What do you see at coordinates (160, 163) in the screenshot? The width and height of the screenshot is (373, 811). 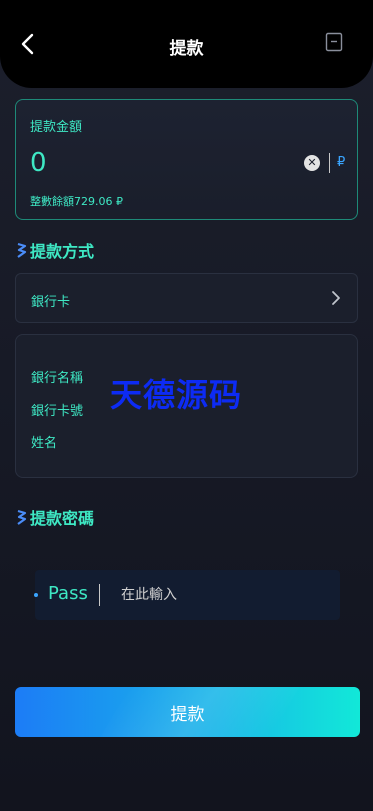 I see `amount-input` at bounding box center [160, 163].